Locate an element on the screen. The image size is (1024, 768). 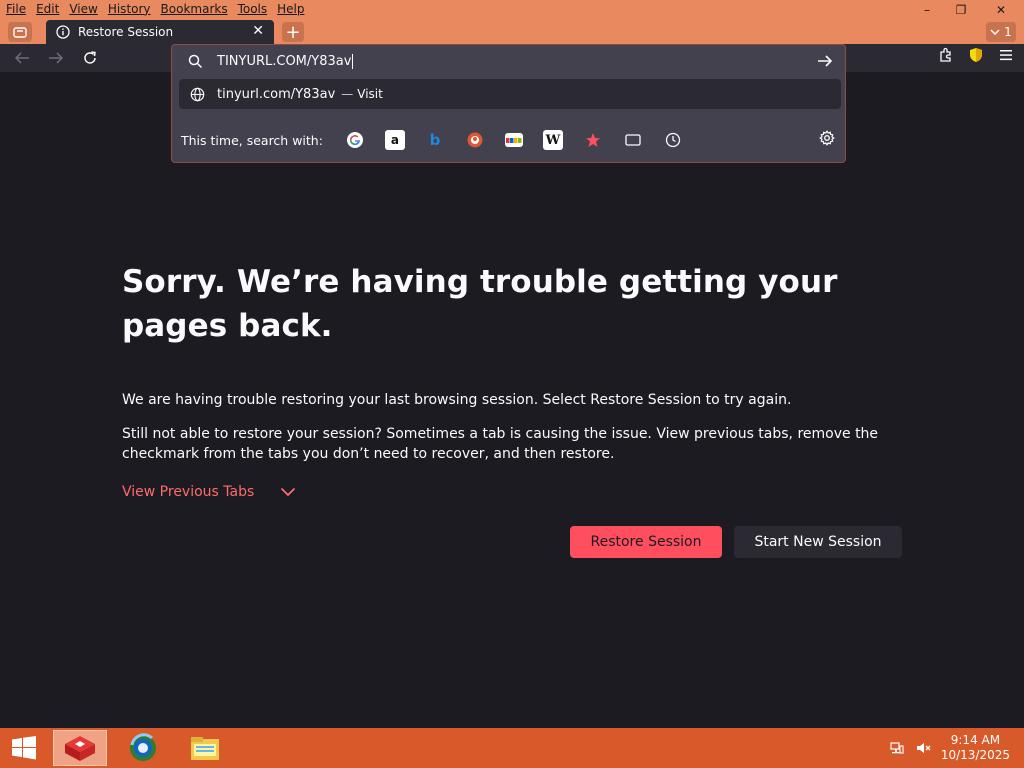
start-new-session-label: Start New Session is located at coordinates (818, 542).